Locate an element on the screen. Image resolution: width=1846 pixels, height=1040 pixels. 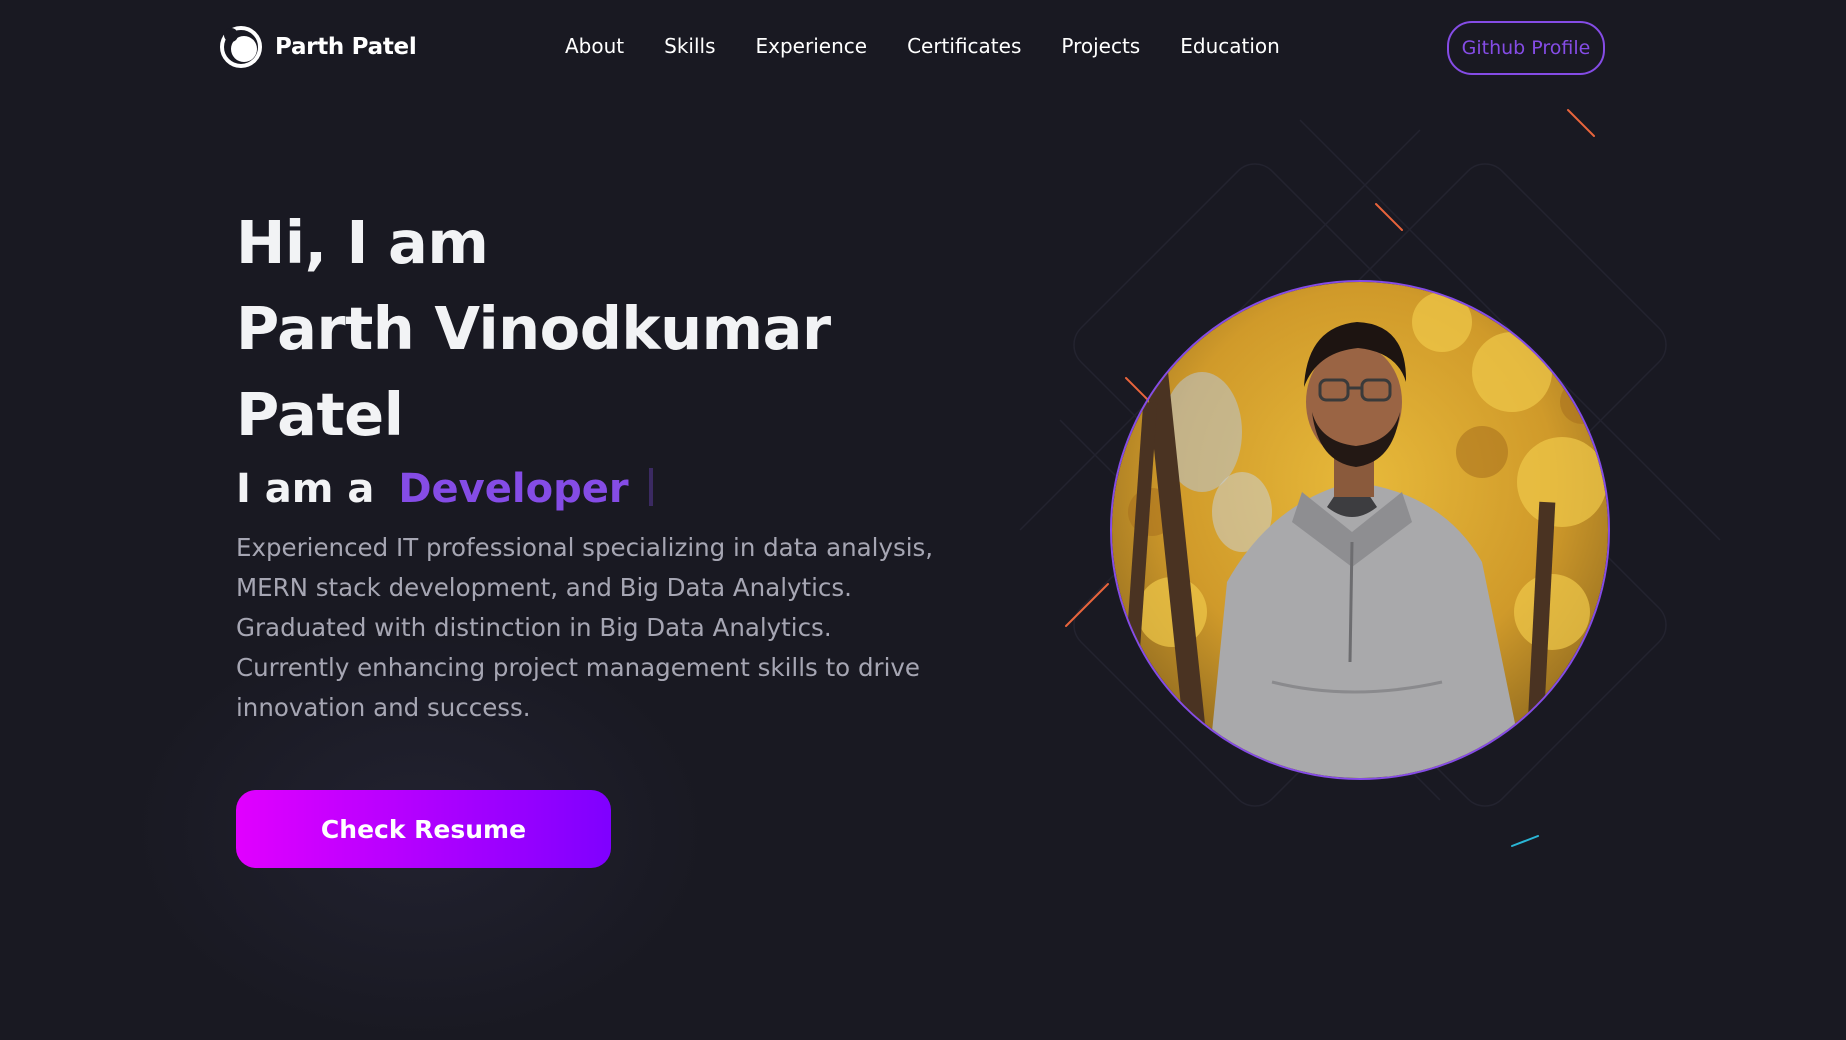
check-resume-button: Check Resume is located at coordinates (423, 829).